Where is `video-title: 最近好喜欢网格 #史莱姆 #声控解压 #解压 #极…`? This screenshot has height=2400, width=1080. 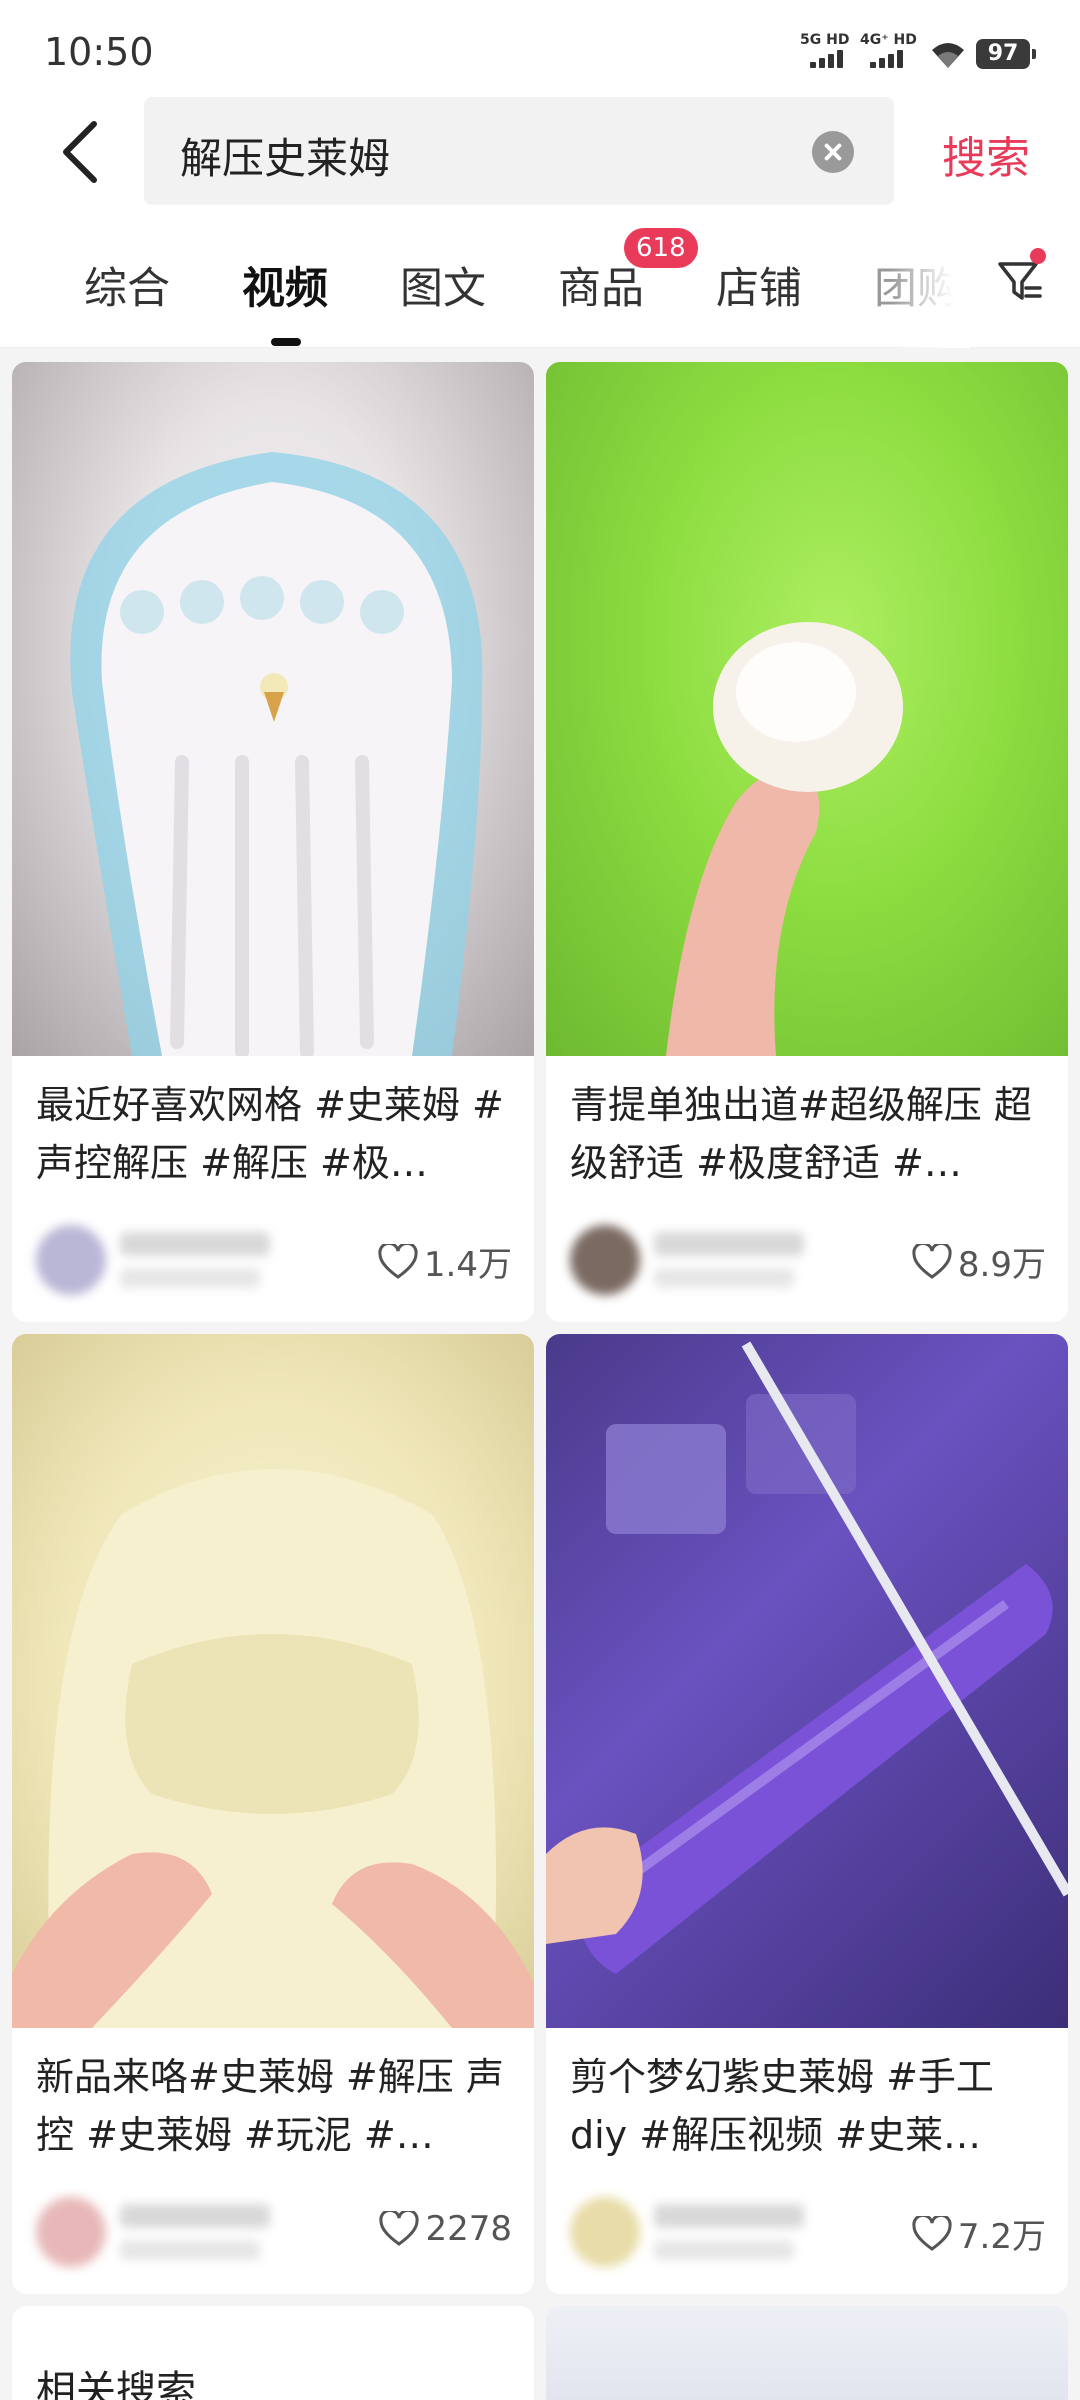 video-title: 最近好喜欢网格 #史莱姆 #声控解压 #解压 #极… is located at coordinates (270, 1134).